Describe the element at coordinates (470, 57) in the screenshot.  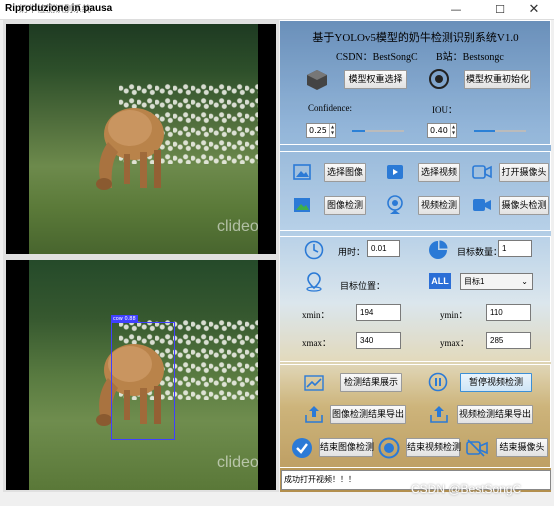
I see `bilibili-label: B站：Bestsongc` at that location.